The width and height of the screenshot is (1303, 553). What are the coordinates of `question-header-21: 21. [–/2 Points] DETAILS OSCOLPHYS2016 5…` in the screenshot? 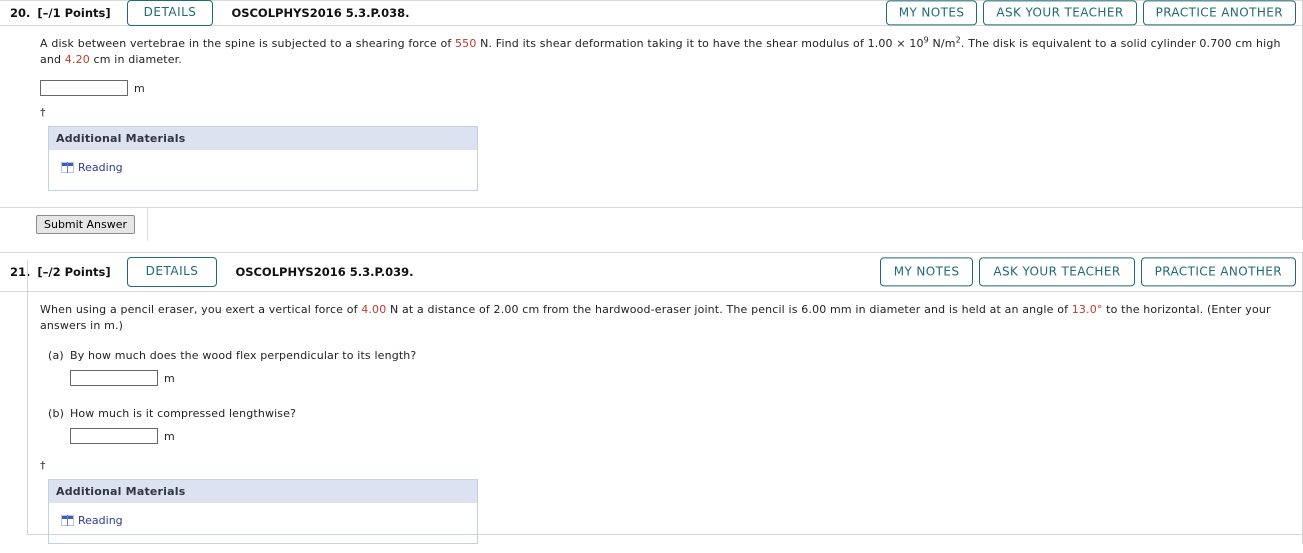 It's located at (651, 272).